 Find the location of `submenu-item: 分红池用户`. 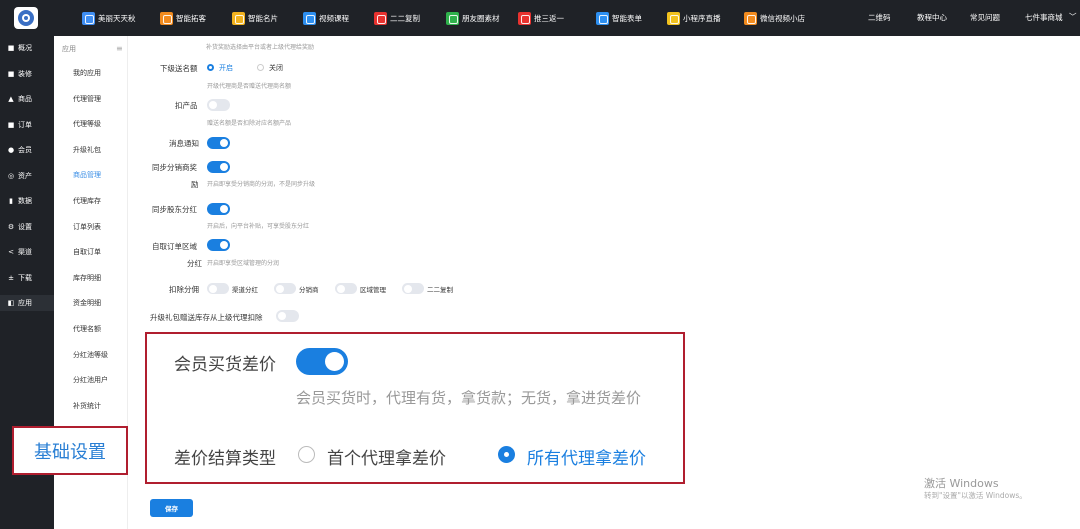

submenu-item: 分红池用户 is located at coordinates (90, 380).